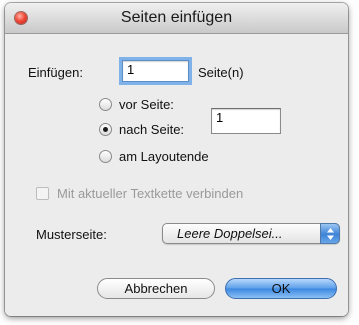  What do you see at coordinates (155, 71) in the screenshot?
I see `page-count-input: 1` at bounding box center [155, 71].